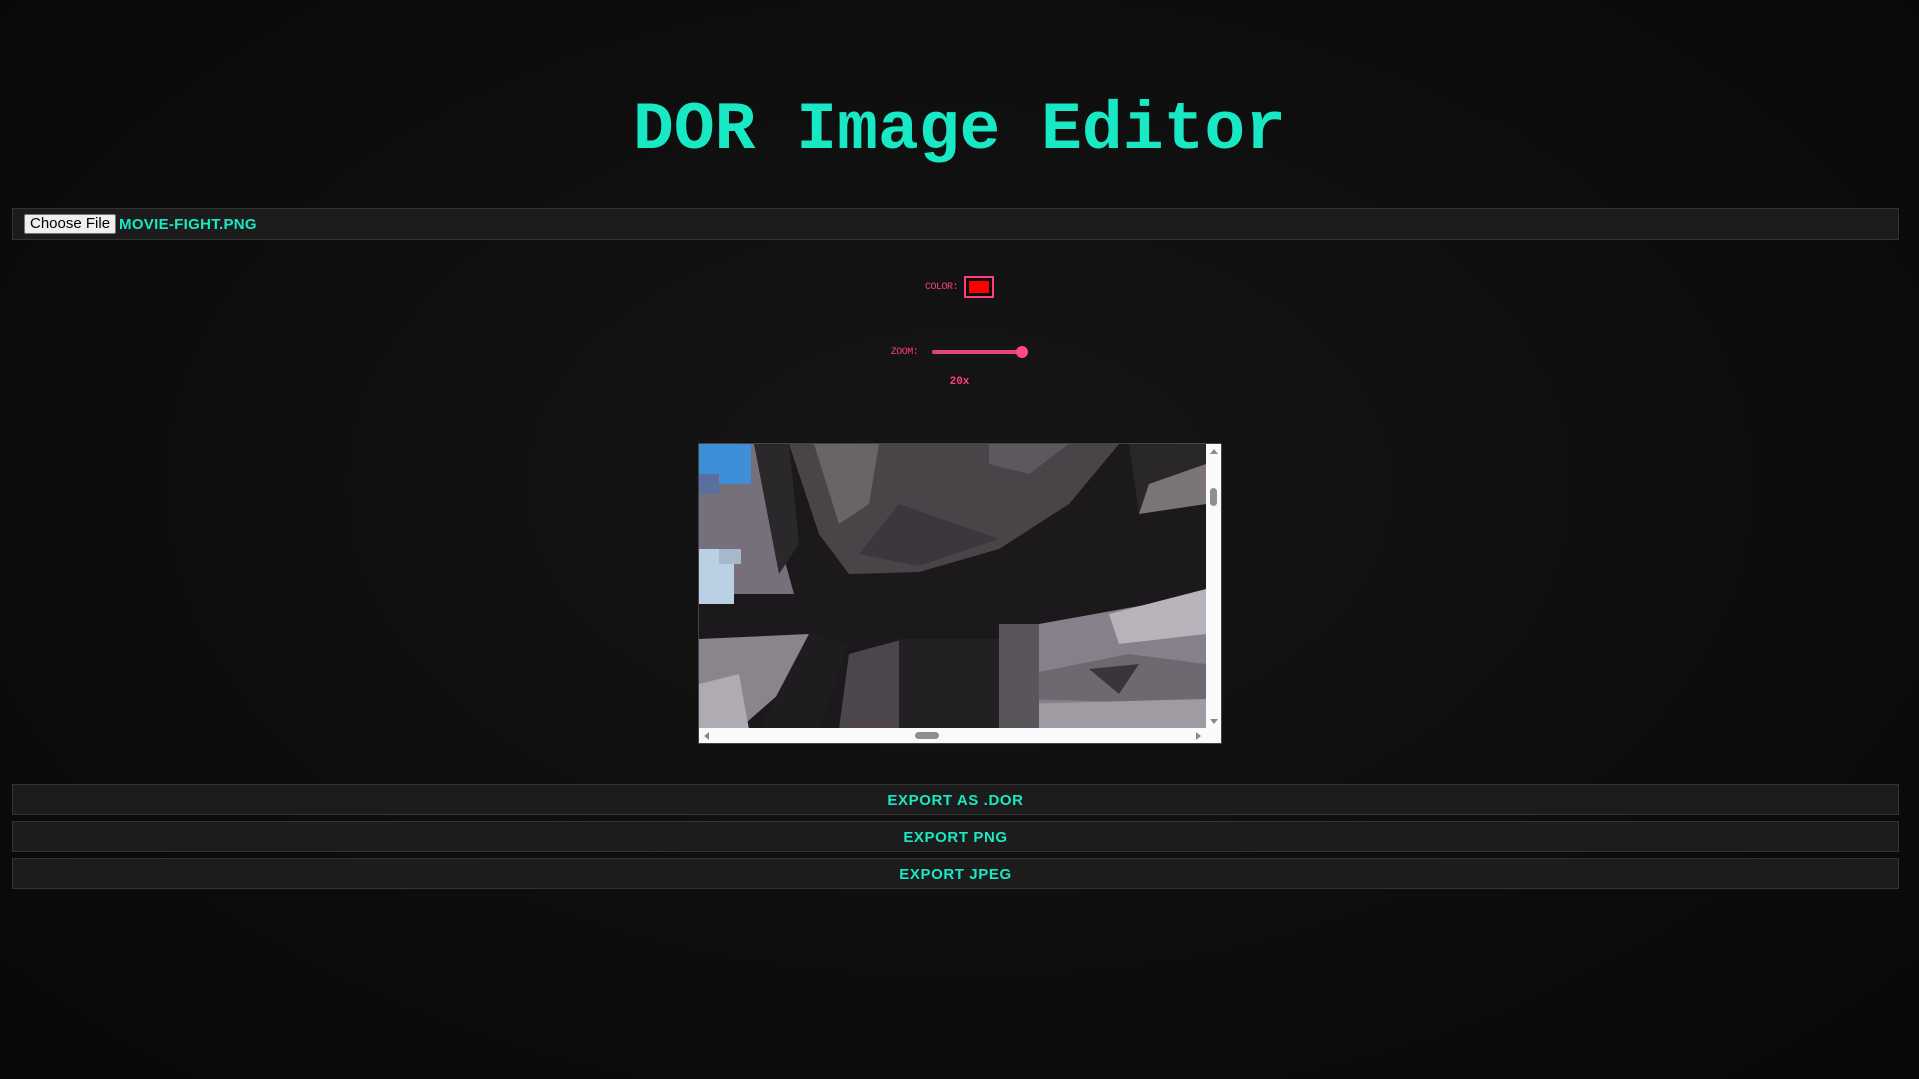  Describe the element at coordinates (955, 224) in the screenshot. I see `file-input-bar: Choose File MOVIE-FIGHT.PNG` at that location.